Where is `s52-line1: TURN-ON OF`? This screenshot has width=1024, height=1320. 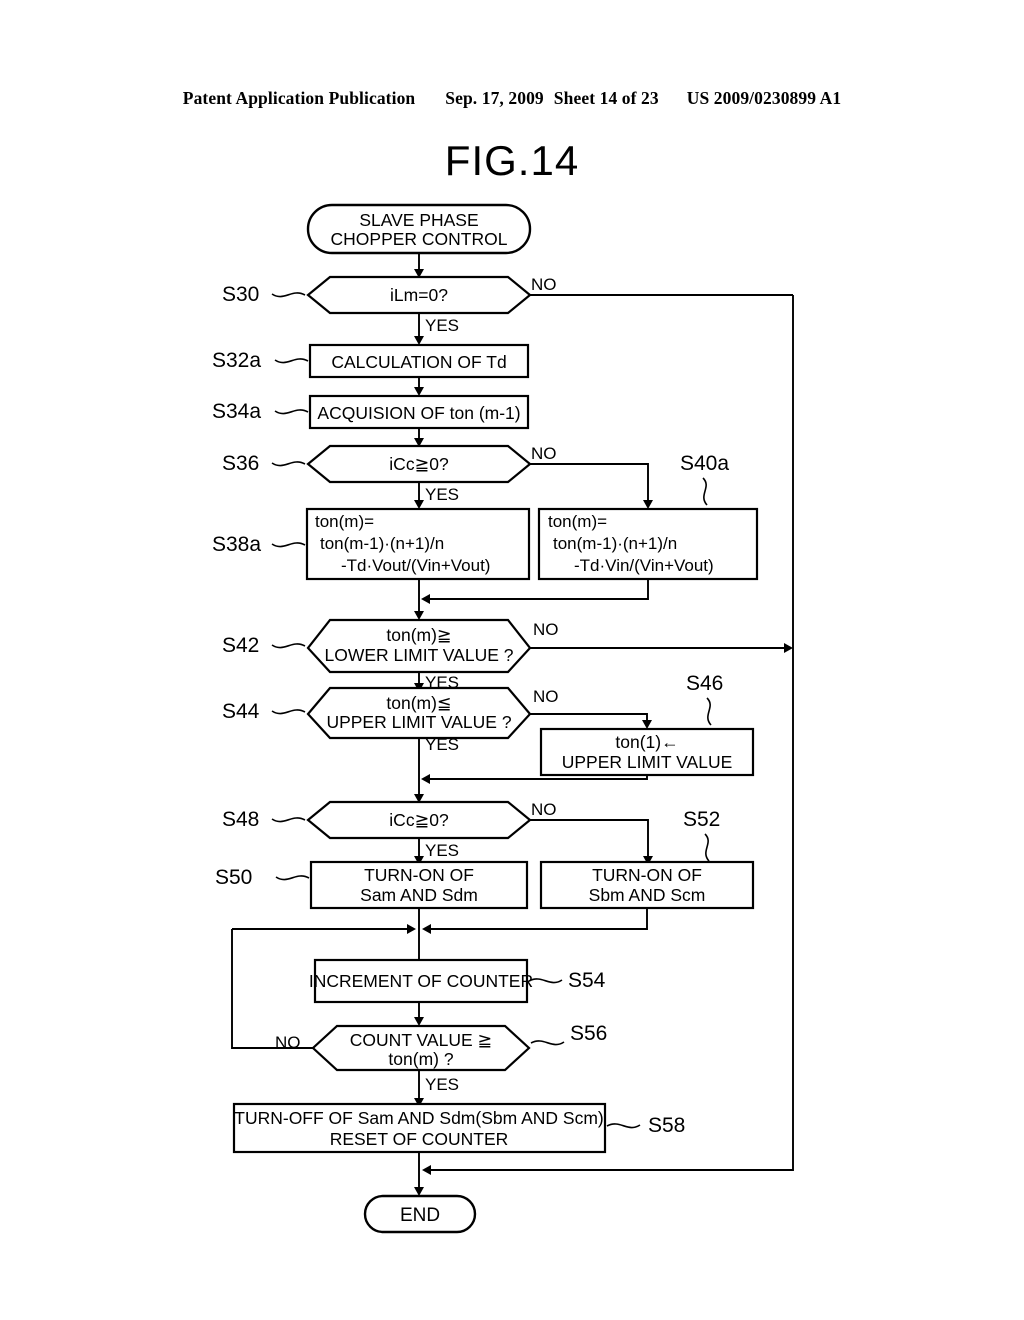
s52-line1: TURN-ON OF is located at coordinates (647, 875).